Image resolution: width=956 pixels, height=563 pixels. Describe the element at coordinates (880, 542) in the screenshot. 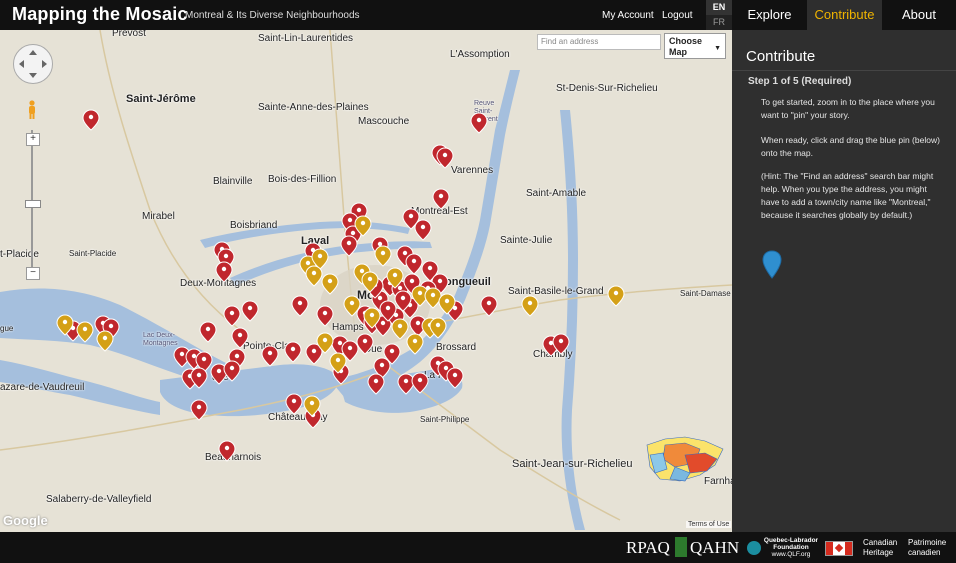

I see `label-line: Canadian` at that location.